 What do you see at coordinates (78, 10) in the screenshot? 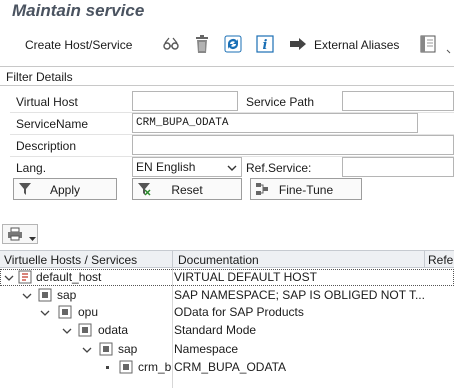
I see `page-title: Maintain service` at bounding box center [78, 10].